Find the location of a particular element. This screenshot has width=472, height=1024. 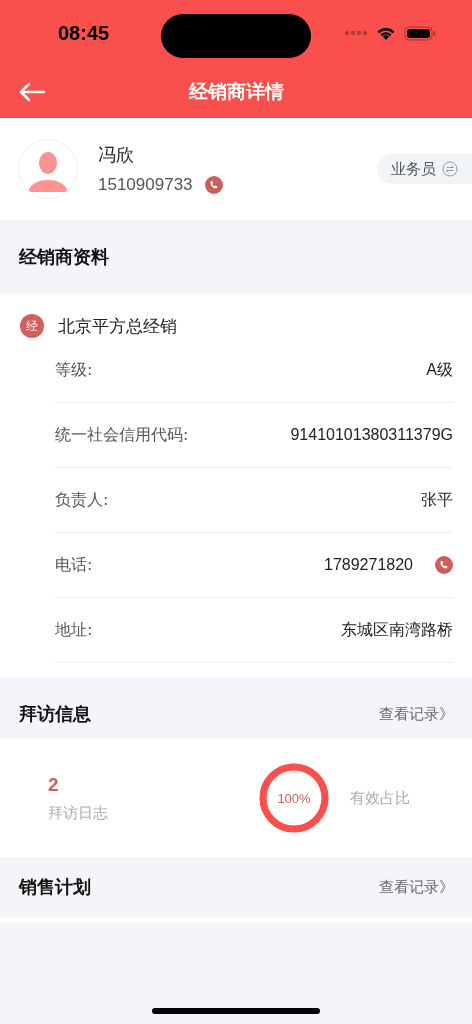

wifi-icon is located at coordinates (386, 33).